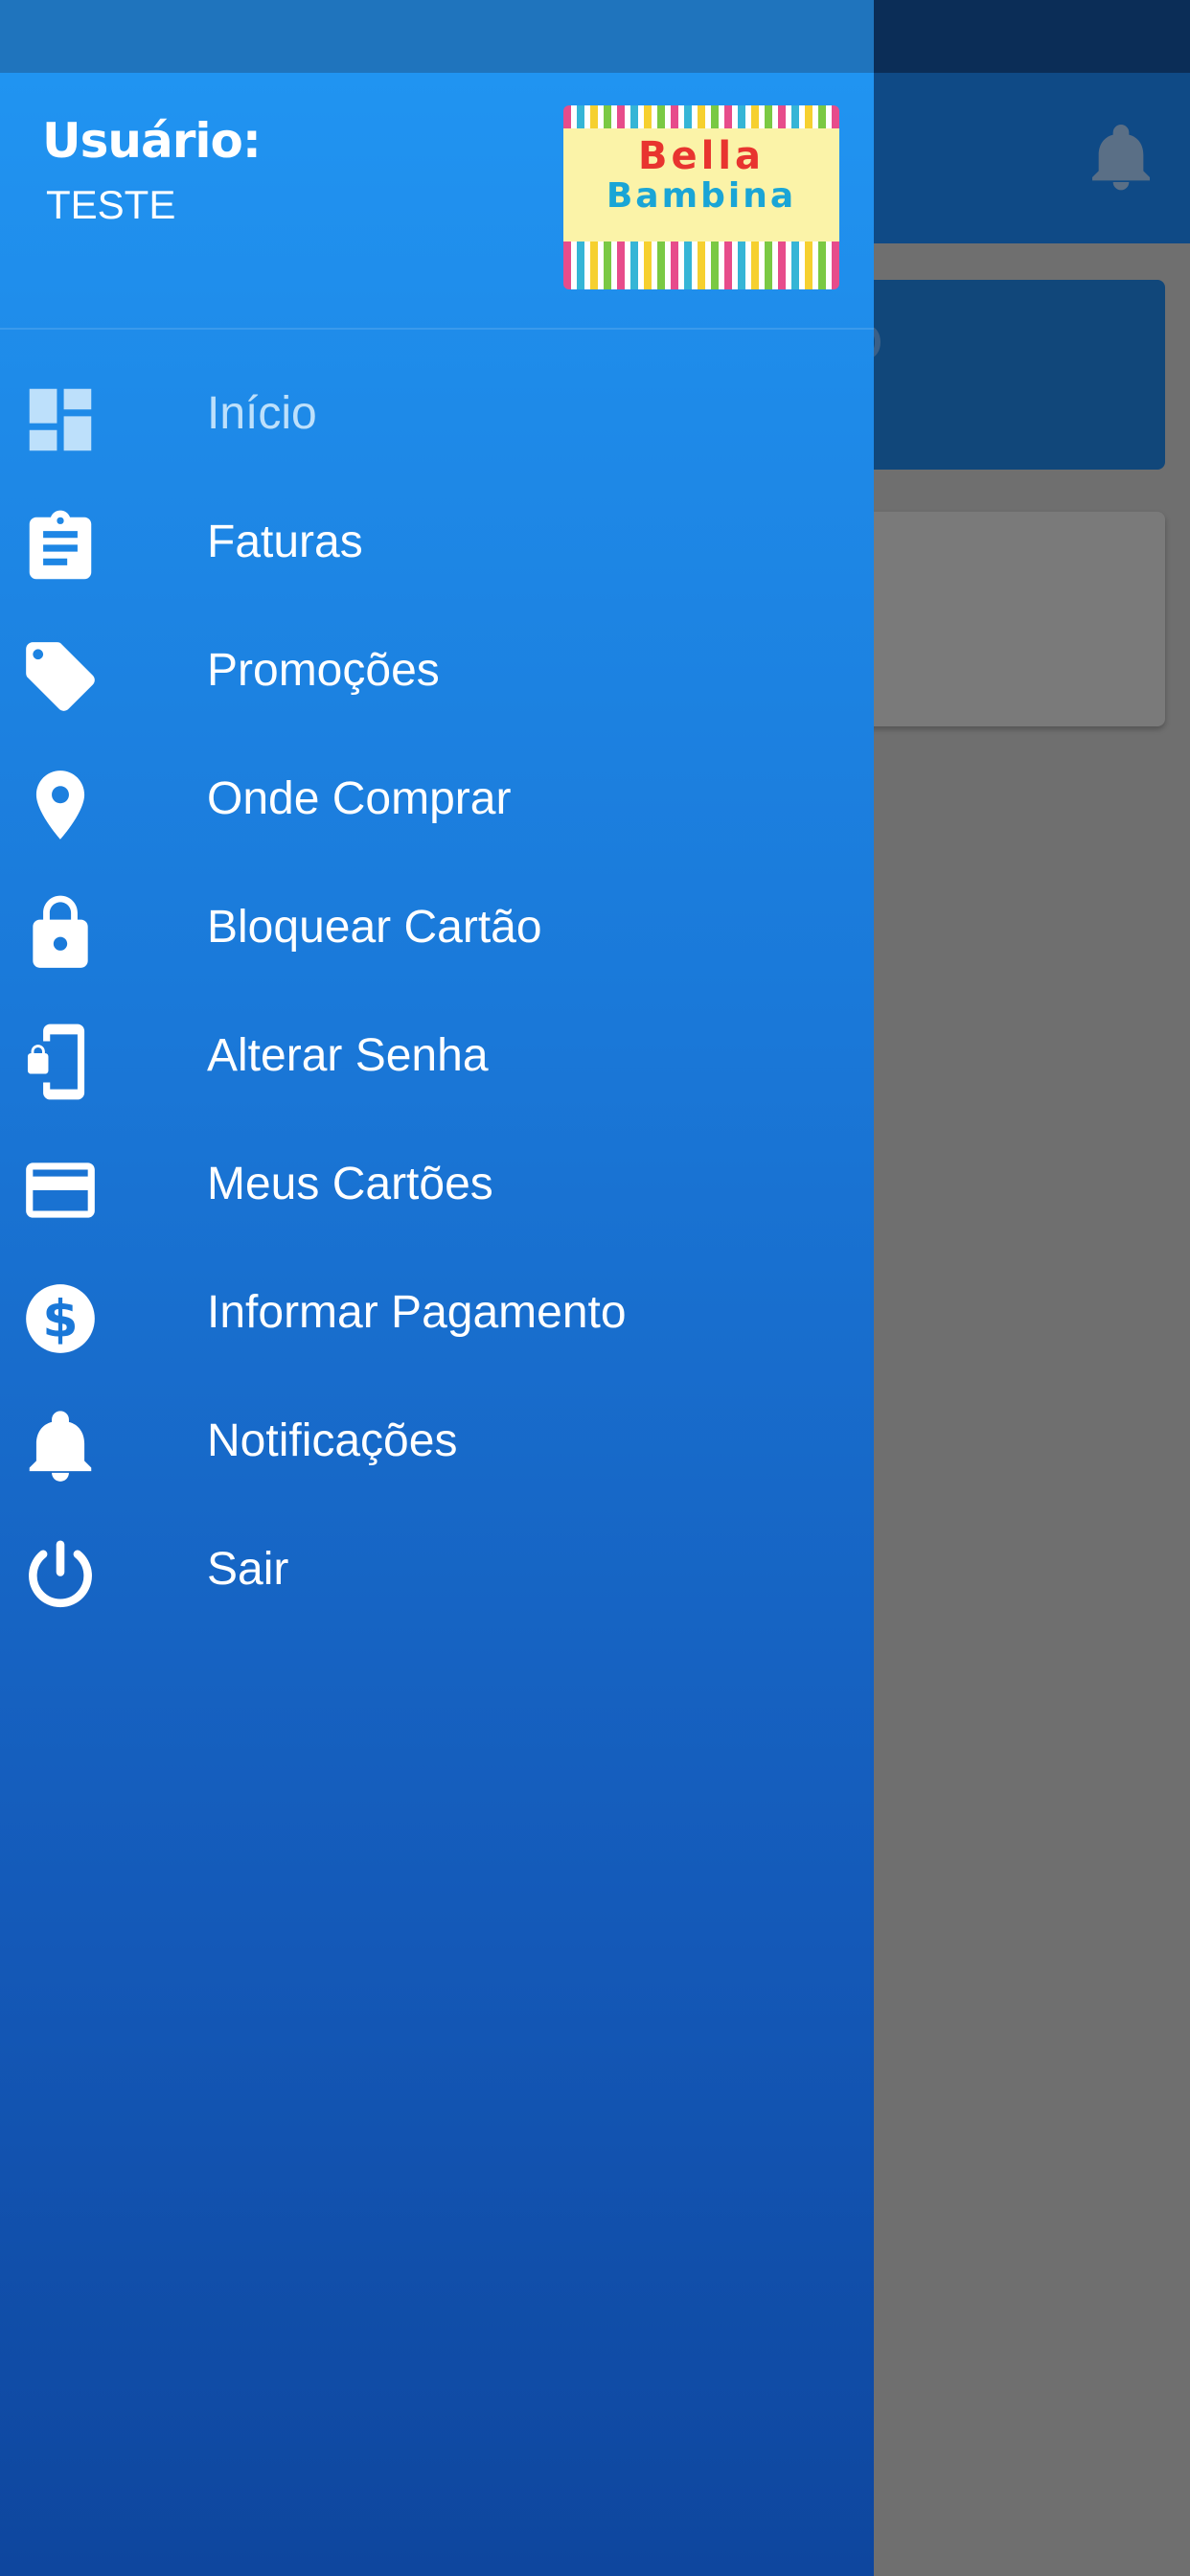 This screenshot has width=1190, height=2576. What do you see at coordinates (437, 417) in the screenshot?
I see `menu-item-inicio: Início` at bounding box center [437, 417].